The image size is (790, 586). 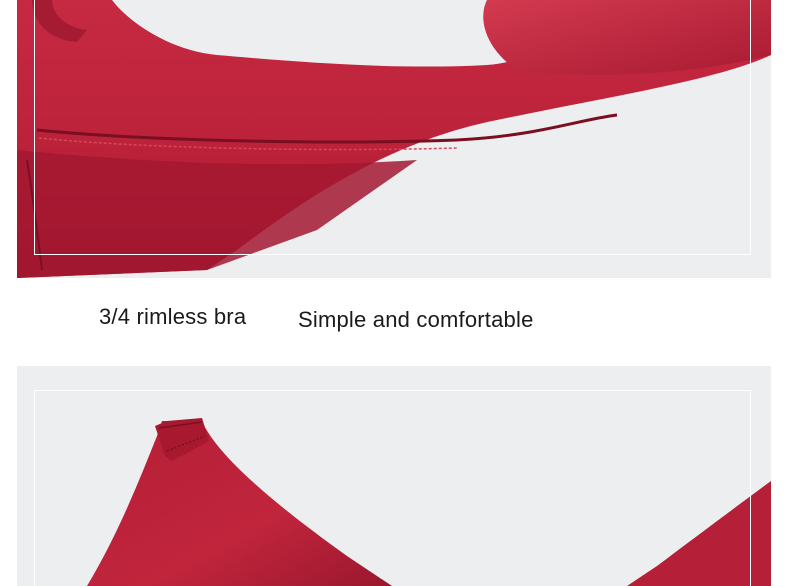 I want to click on caption-rimless: 3/4 rimless bra, so click(x=173, y=316).